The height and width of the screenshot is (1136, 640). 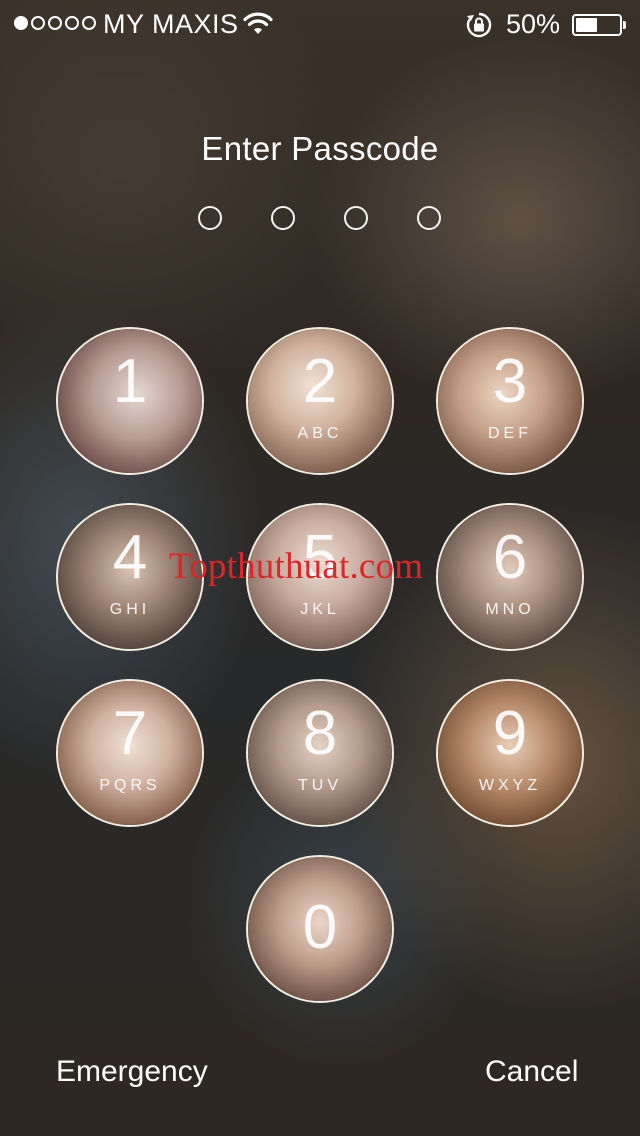 I want to click on key-letters: GHI, so click(x=130, y=609).